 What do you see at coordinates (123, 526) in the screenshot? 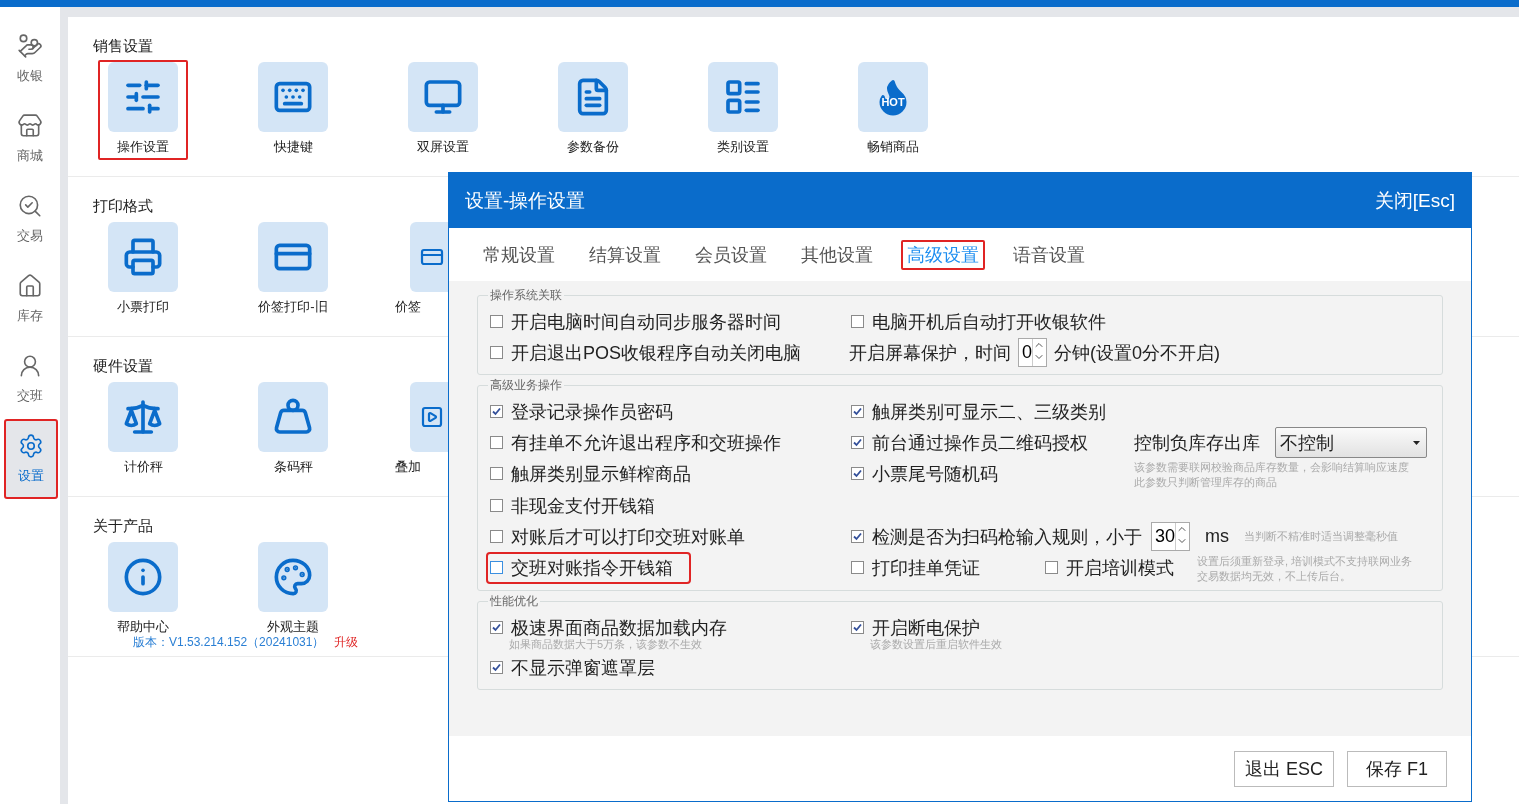
I see `section-title: 关于产品` at bounding box center [123, 526].